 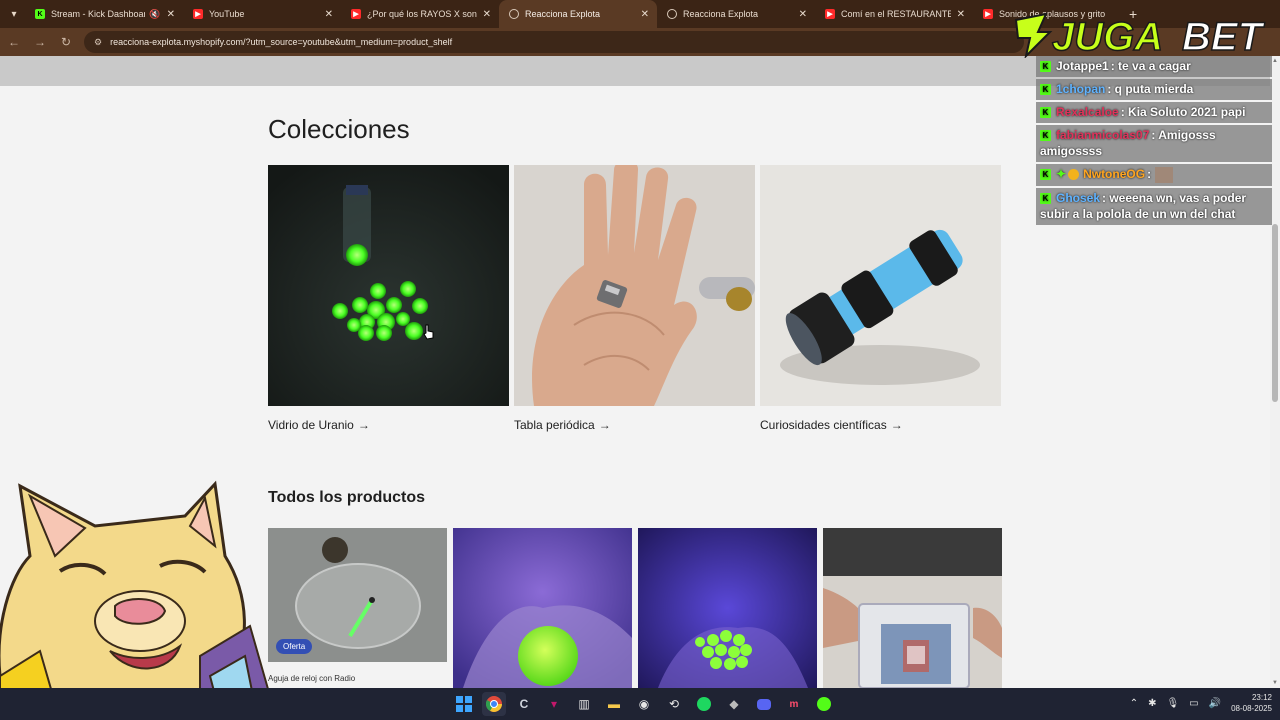 What do you see at coordinates (734, 704) in the screenshot?
I see `epic-icon: ◆` at bounding box center [734, 704].